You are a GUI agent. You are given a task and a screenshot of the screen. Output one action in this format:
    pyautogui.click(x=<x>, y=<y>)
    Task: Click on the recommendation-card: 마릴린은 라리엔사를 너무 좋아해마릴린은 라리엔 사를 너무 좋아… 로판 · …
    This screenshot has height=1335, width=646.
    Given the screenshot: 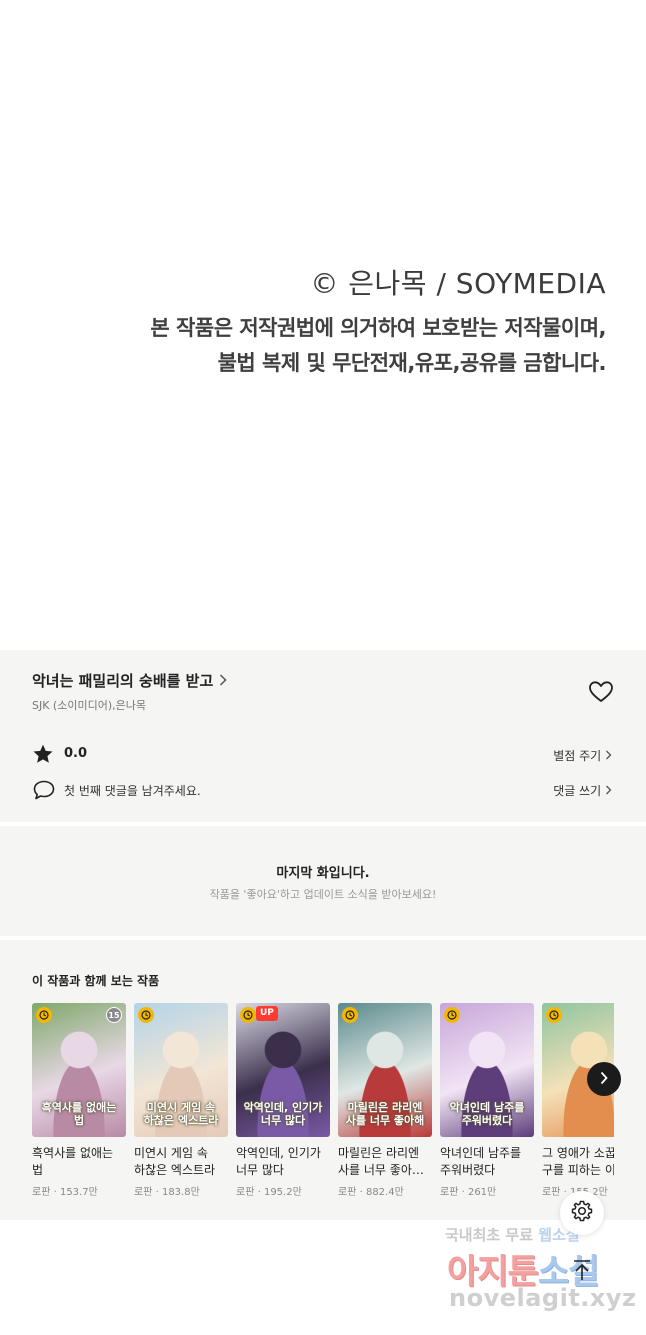 What is the action you would take?
    pyautogui.click(x=385, y=1100)
    